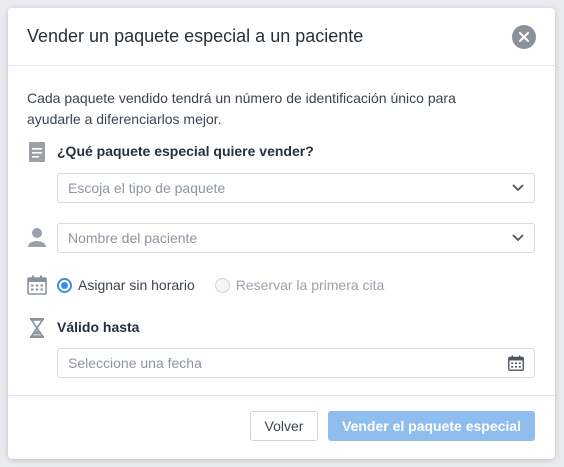  Describe the element at coordinates (37, 237) in the screenshot. I see `person-icon` at that location.